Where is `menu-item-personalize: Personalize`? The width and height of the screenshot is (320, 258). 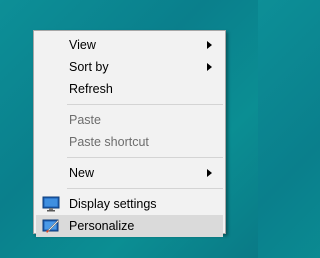
menu-item-personalize: Personalize is located at coordinates (129, 226).